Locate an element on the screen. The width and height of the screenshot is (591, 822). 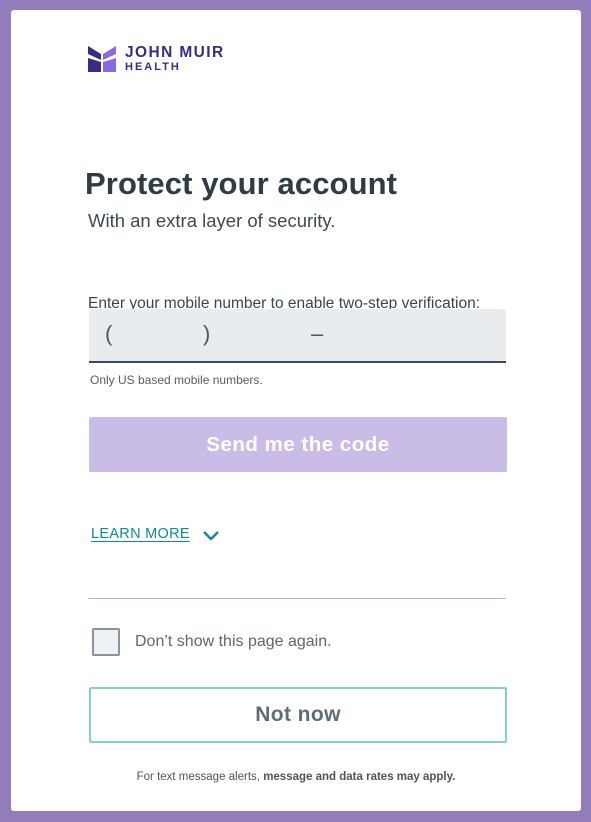
chevron-down-icon is located at coordinates (211, 536).